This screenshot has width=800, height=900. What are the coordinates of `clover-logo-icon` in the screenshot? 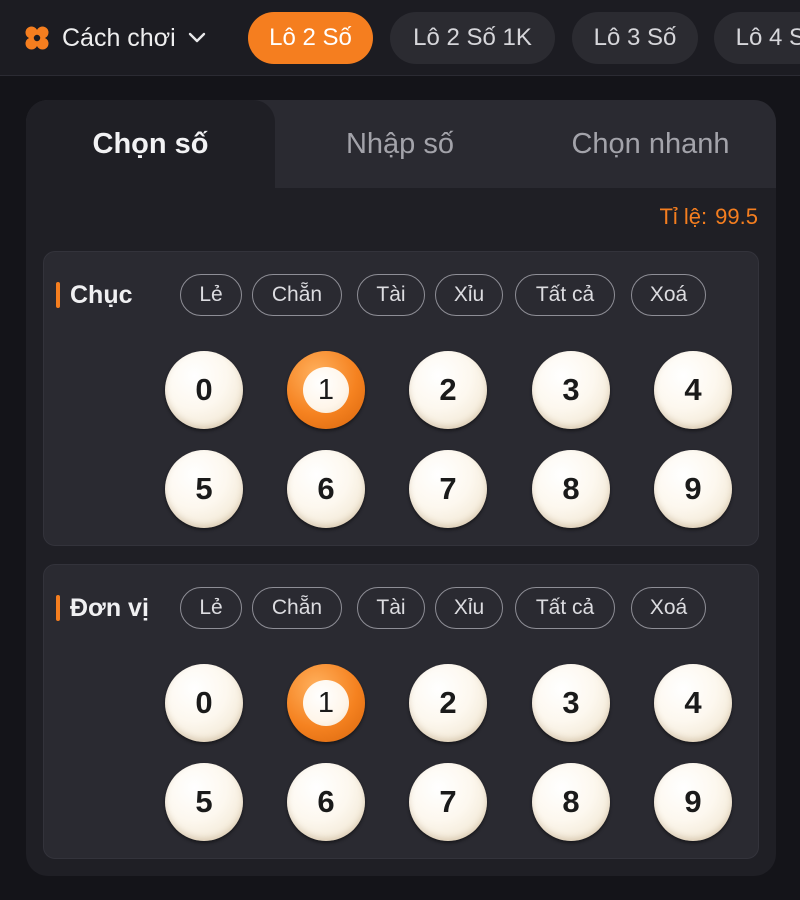 It's located at (37, 38).